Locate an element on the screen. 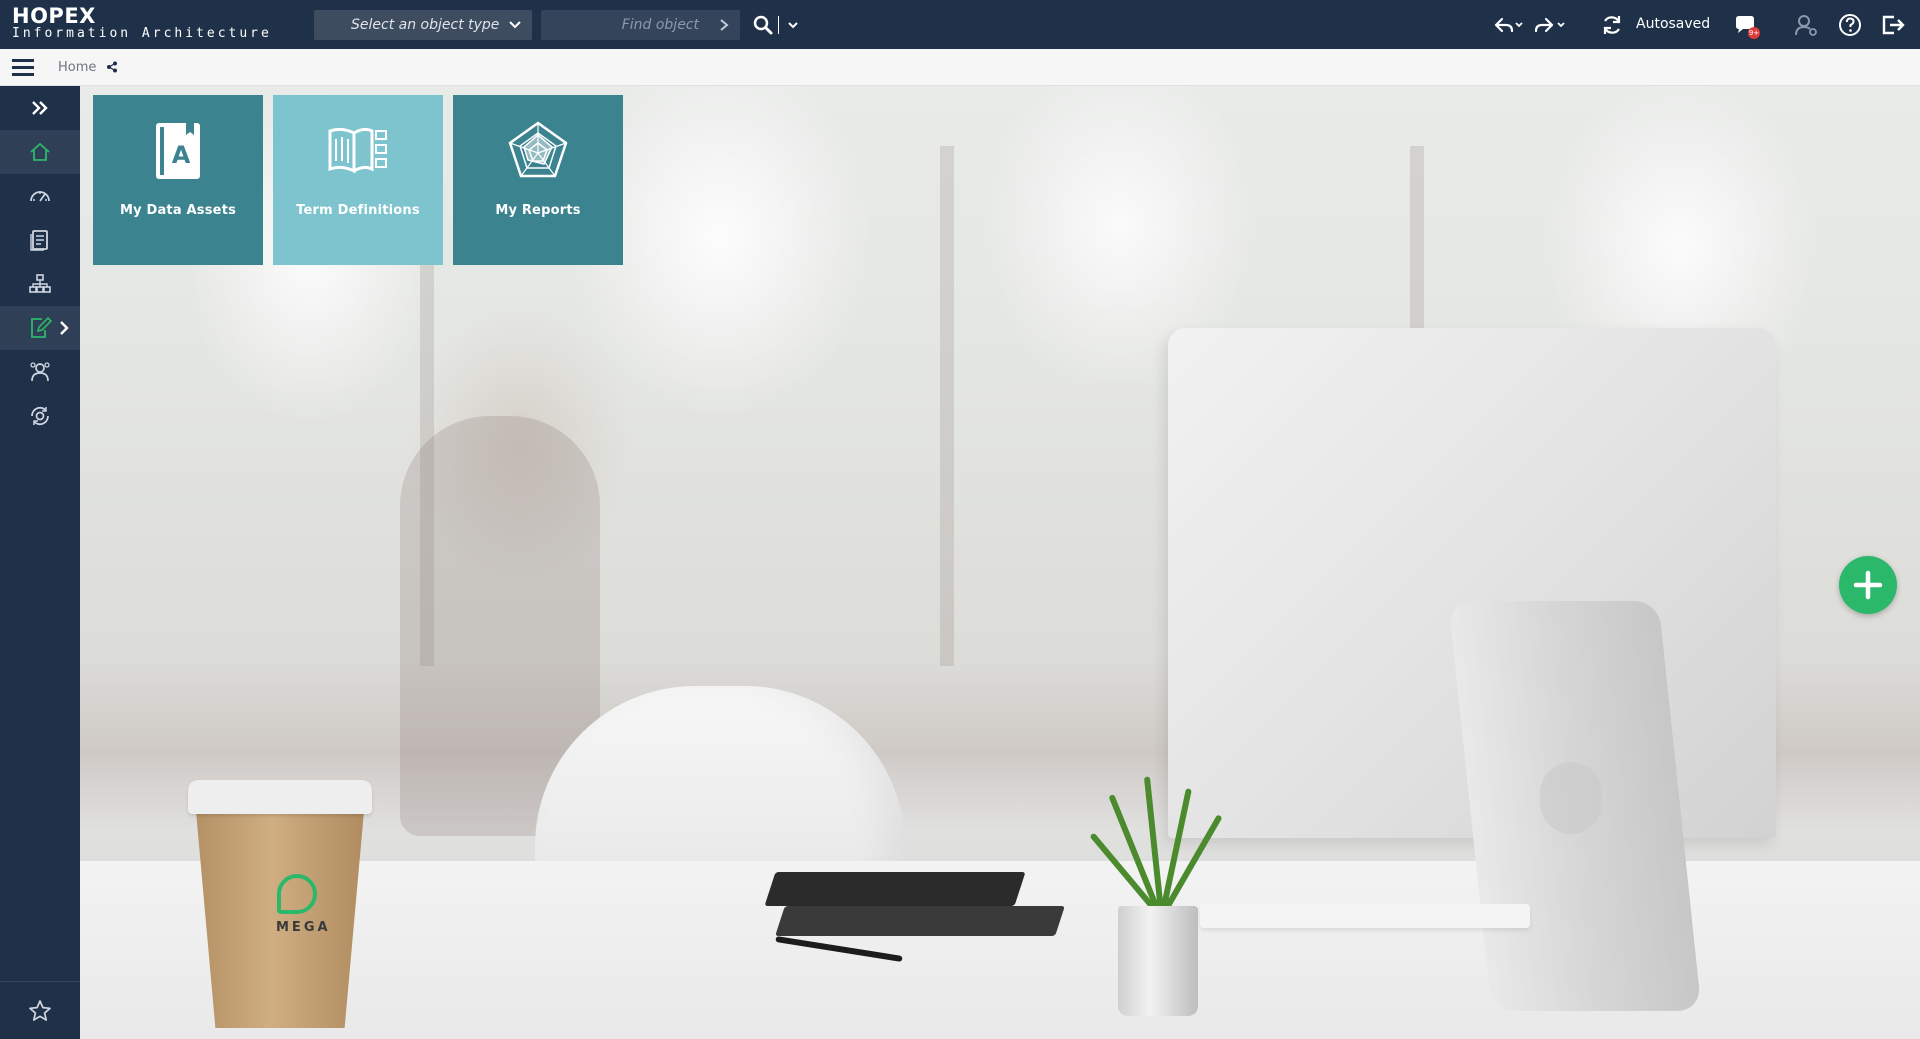 Image resolution: width=1920 pixels, height=1039 pixels. mega-logo-icon is located at coordinates (297, 894).